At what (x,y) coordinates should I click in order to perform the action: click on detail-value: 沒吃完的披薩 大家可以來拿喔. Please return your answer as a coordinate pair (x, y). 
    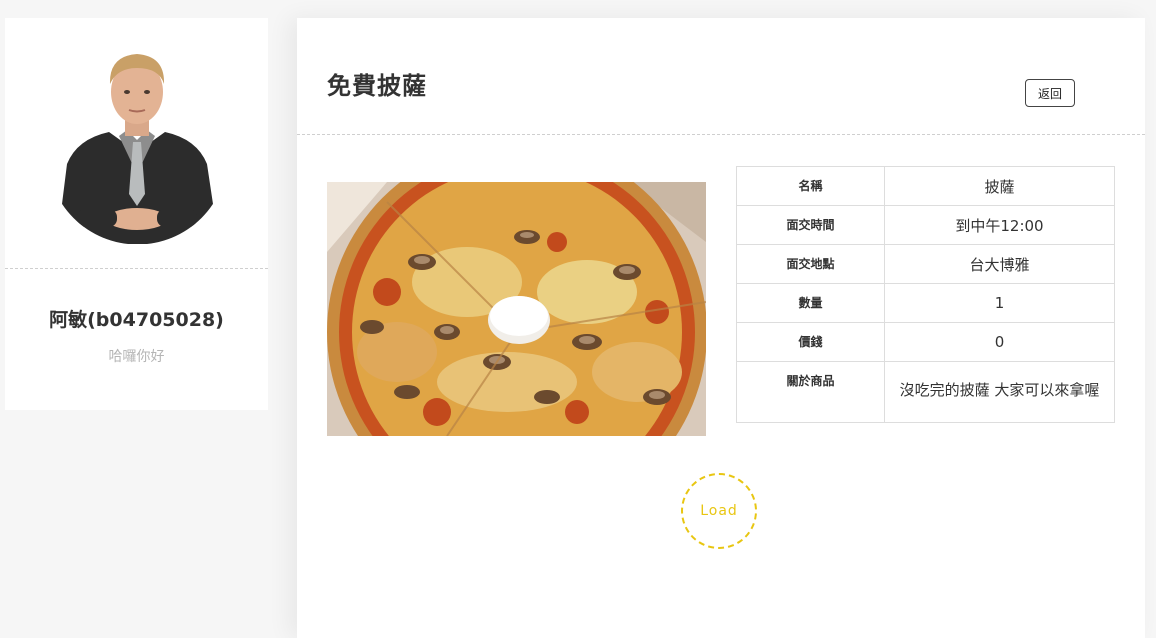
    Looking at the image, I should click on (999, 392).